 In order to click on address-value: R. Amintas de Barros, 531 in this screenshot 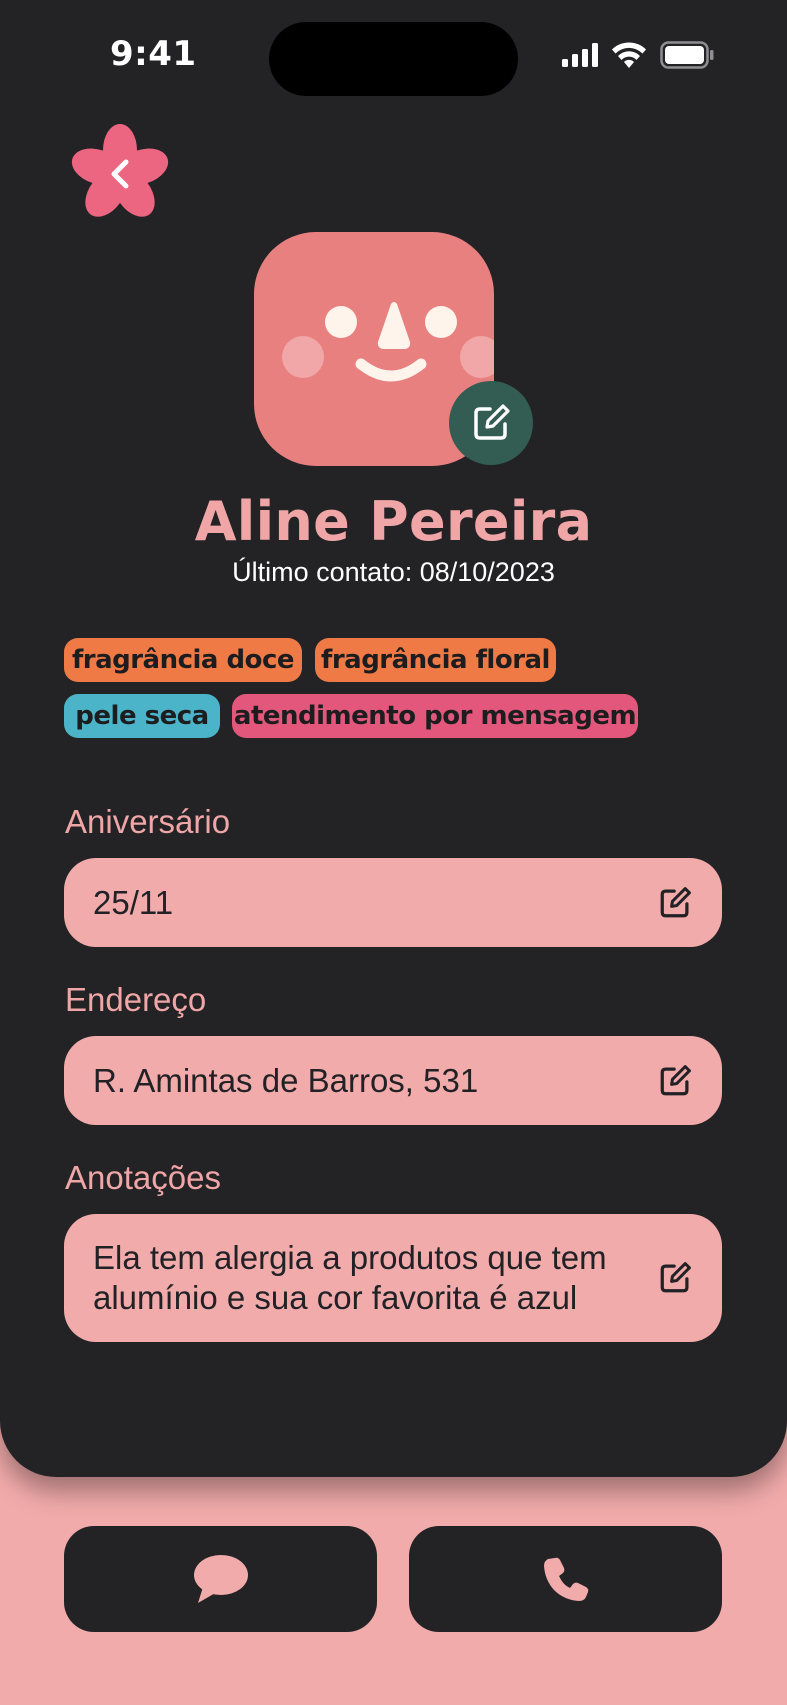, I will do `click(286, 1080)`.